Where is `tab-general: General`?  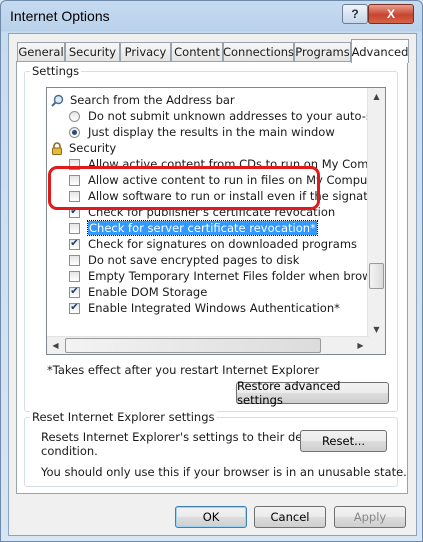 tab-general: General is located at coordinates (41, 51).